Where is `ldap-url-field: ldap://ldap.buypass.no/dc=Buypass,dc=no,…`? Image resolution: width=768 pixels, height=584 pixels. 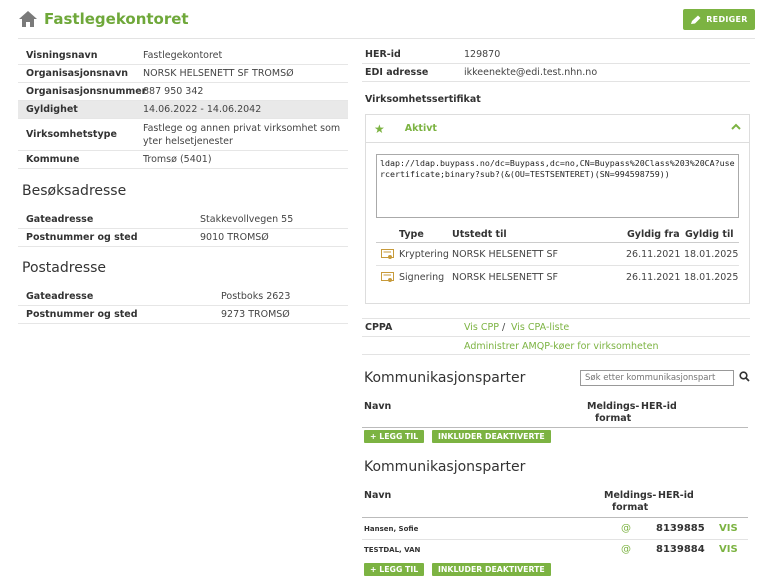 ldap-url-field: ldap://ldap.buypass.no/dc=Buypass,dc=no,… is located at coordinates (557, 186).